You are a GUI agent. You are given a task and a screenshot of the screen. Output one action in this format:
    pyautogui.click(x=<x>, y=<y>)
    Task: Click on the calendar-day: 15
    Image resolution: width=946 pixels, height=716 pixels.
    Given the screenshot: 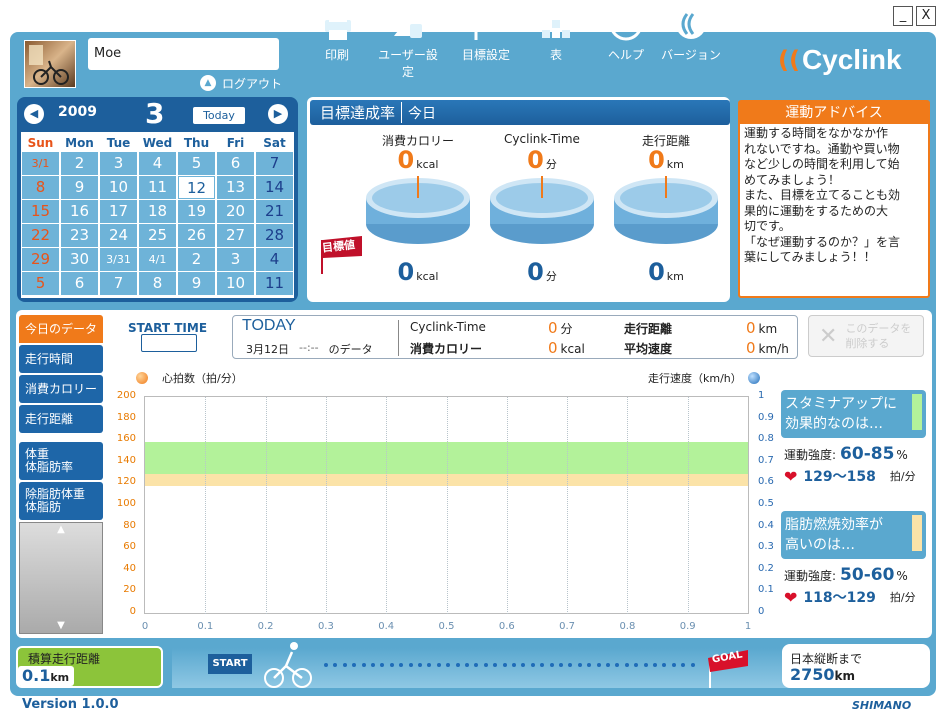 What is the action you would take?
    pyautogui.click(x=40, y=211)
    